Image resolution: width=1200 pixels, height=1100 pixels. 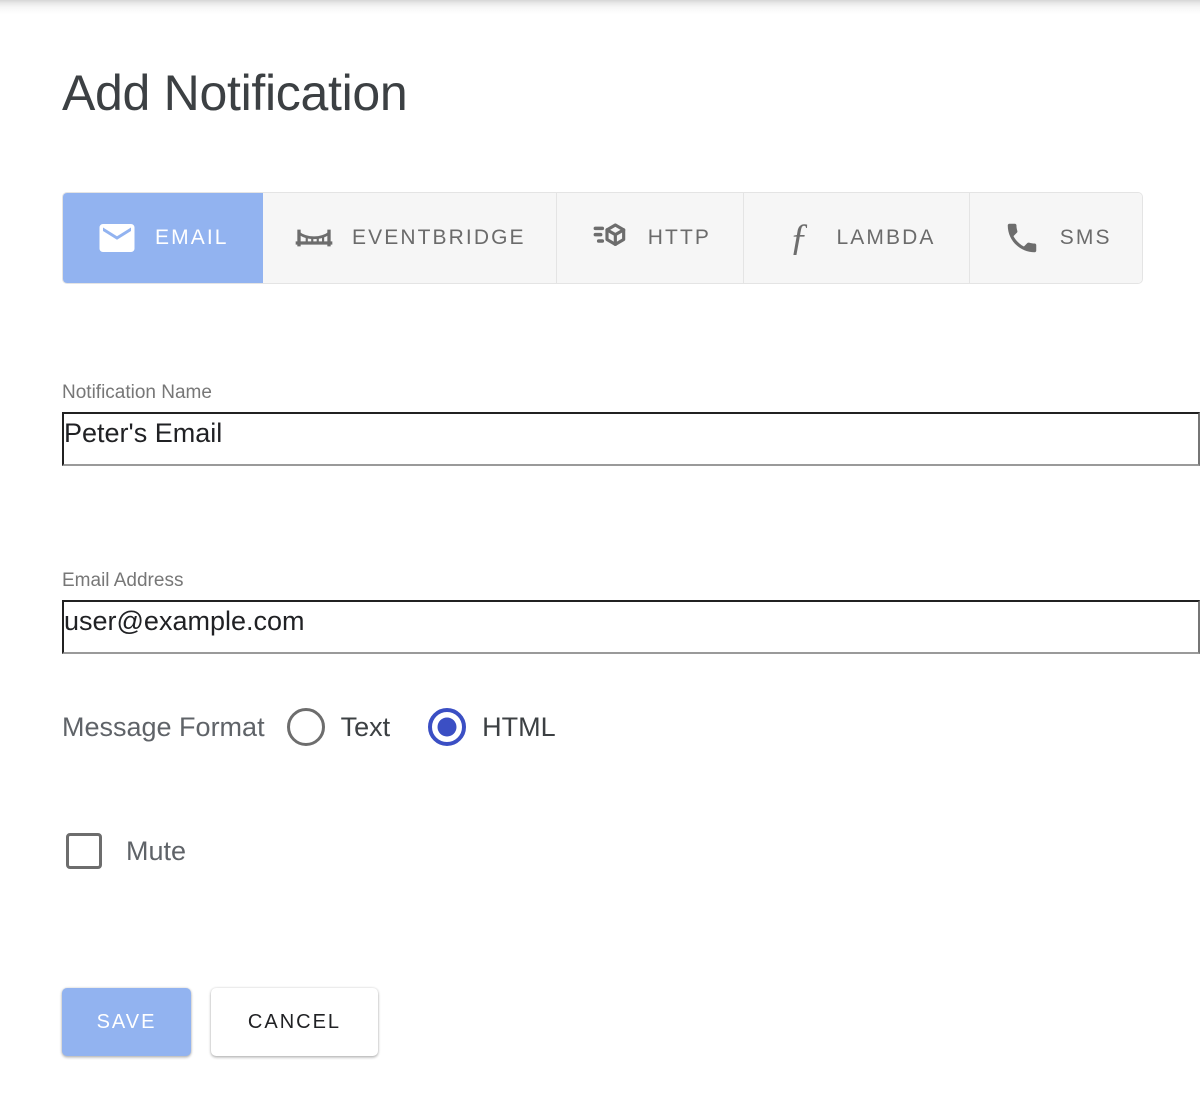 What do you see at coordinates (631, 439) in the screenshot?
I see `notification-name-input` at bounding box center [631, 439].